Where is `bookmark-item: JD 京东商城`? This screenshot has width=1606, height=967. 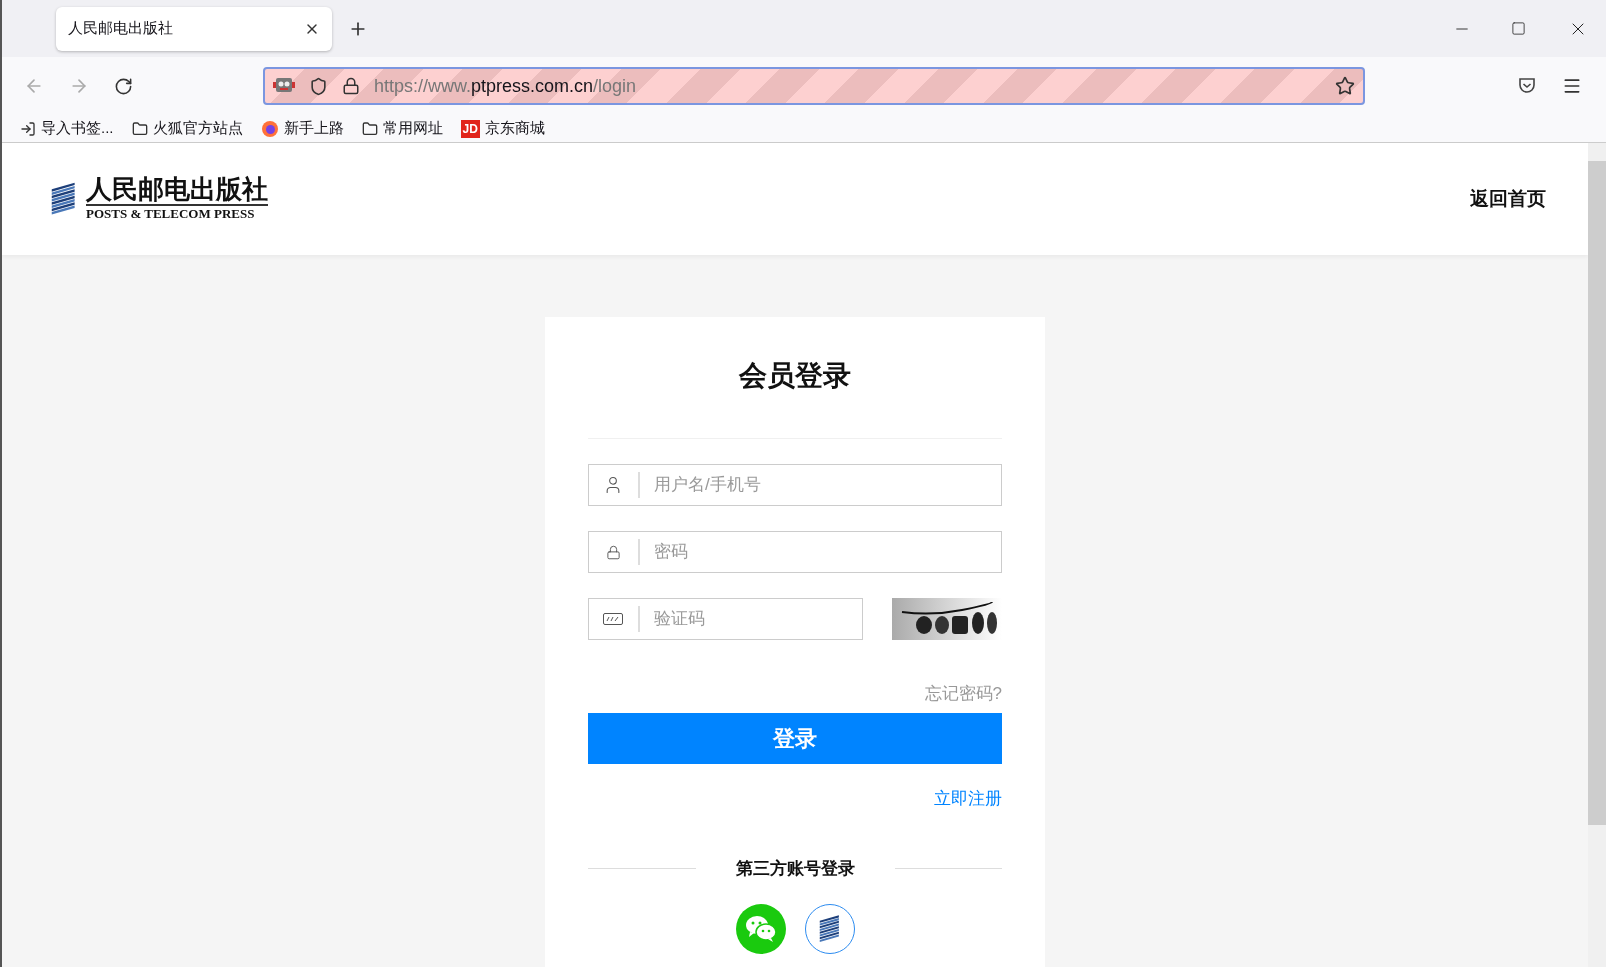 bookmark-item: JD 京东商城 is located at coordinates (502, 128).